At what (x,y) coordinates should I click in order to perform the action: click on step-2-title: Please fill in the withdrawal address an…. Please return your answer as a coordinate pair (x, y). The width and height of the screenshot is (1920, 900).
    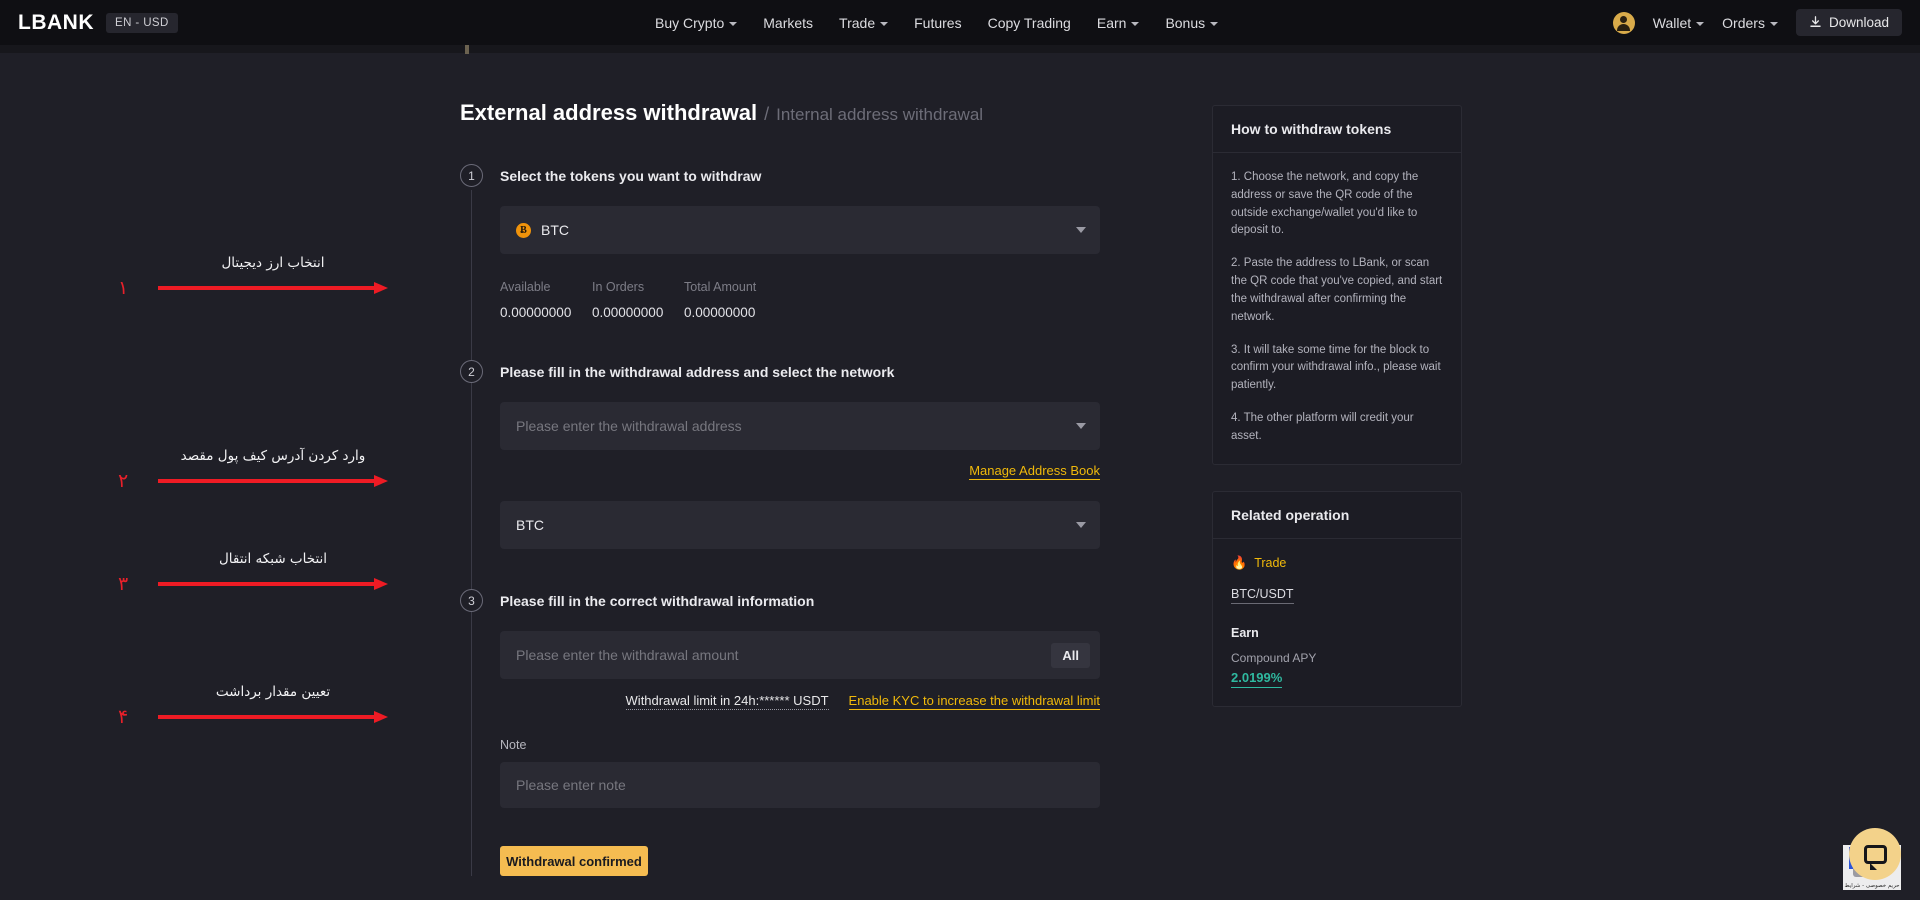
    Looking at the image, I should click on (697, 372).